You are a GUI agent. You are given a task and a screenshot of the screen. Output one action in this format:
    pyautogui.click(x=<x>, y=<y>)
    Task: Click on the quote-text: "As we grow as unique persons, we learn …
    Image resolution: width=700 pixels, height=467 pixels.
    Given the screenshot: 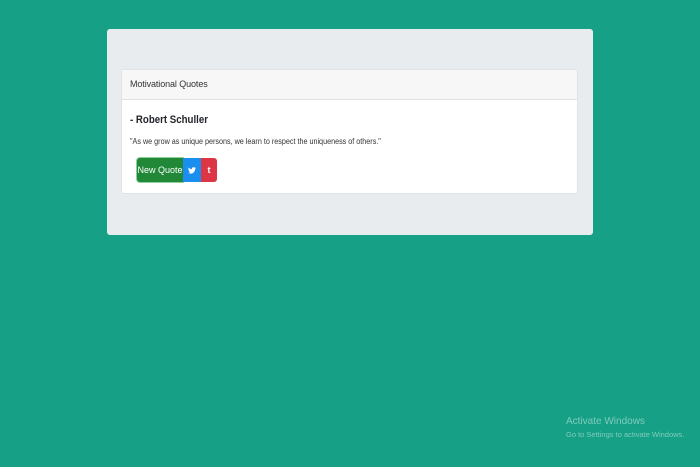 What is the action you would take?
    pyautogui.click(x=255, y=141)
    